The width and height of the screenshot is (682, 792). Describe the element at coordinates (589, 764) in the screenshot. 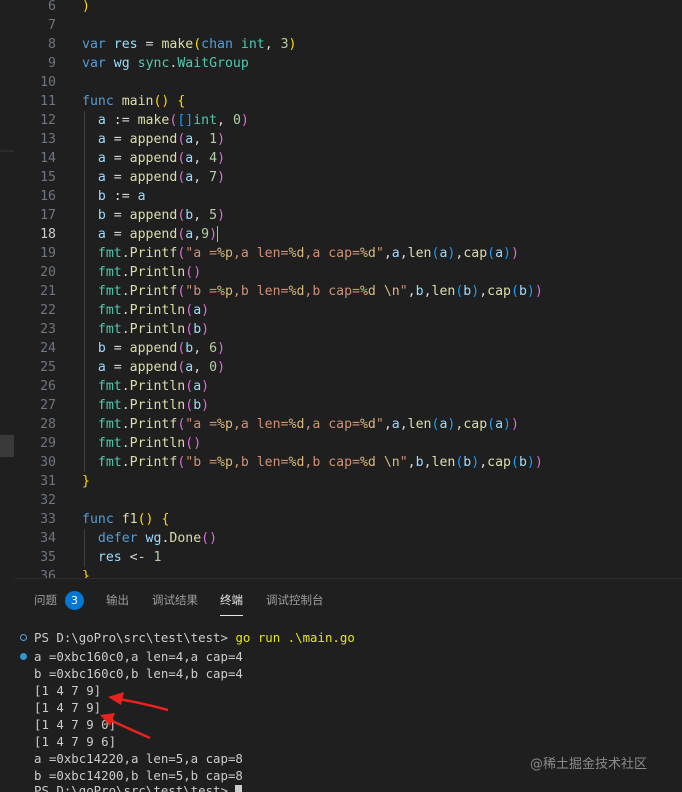

I see `watermark: @稀土掘金技术社区` at that location.